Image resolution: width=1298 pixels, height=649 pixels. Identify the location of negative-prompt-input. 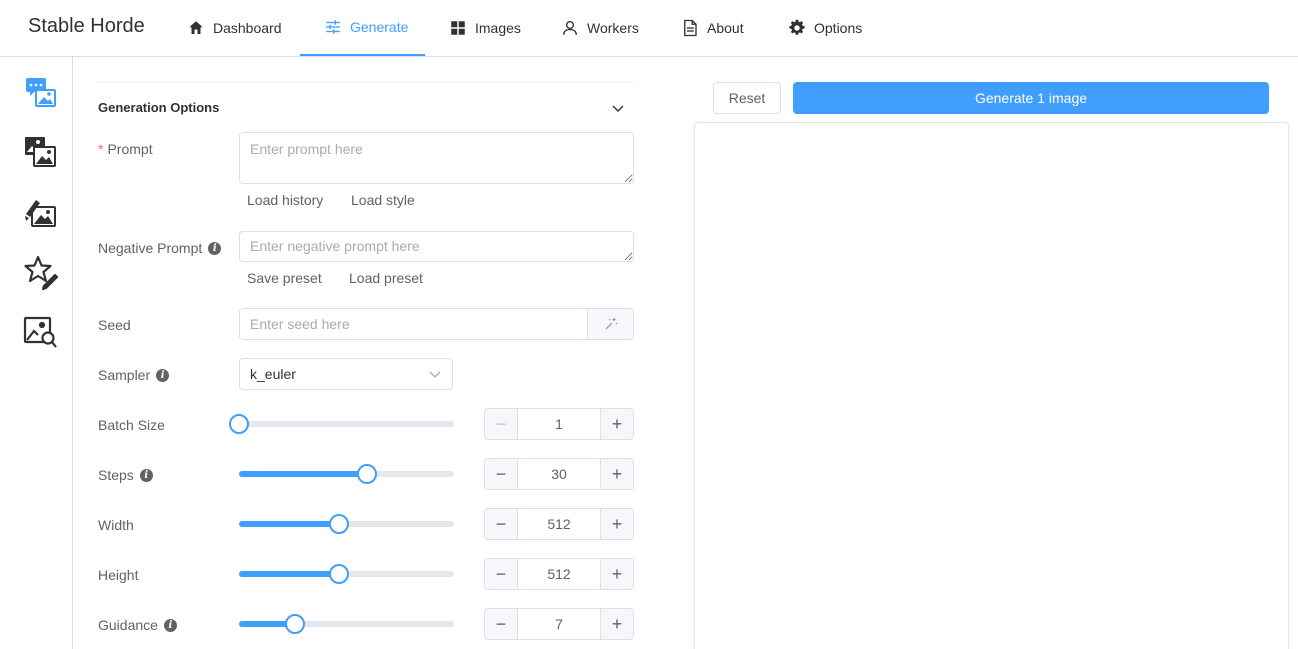
(436, 246).